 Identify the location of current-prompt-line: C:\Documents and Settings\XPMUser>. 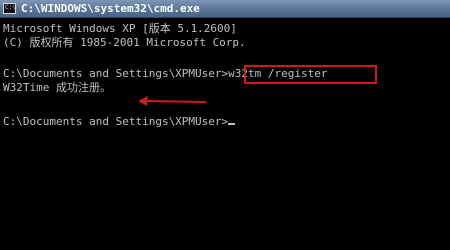
(119, 122).